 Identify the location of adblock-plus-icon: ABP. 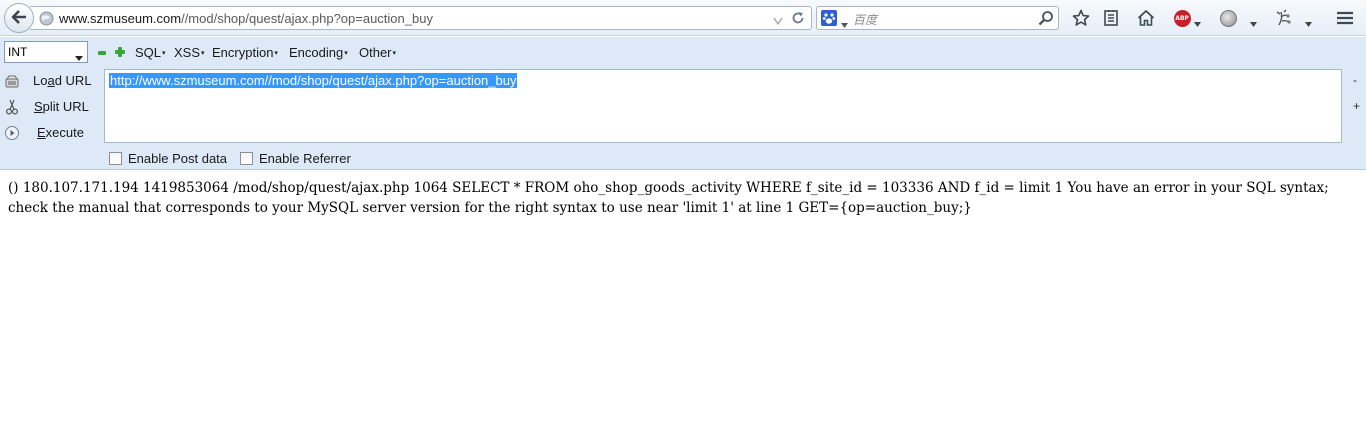
(1182, 18).